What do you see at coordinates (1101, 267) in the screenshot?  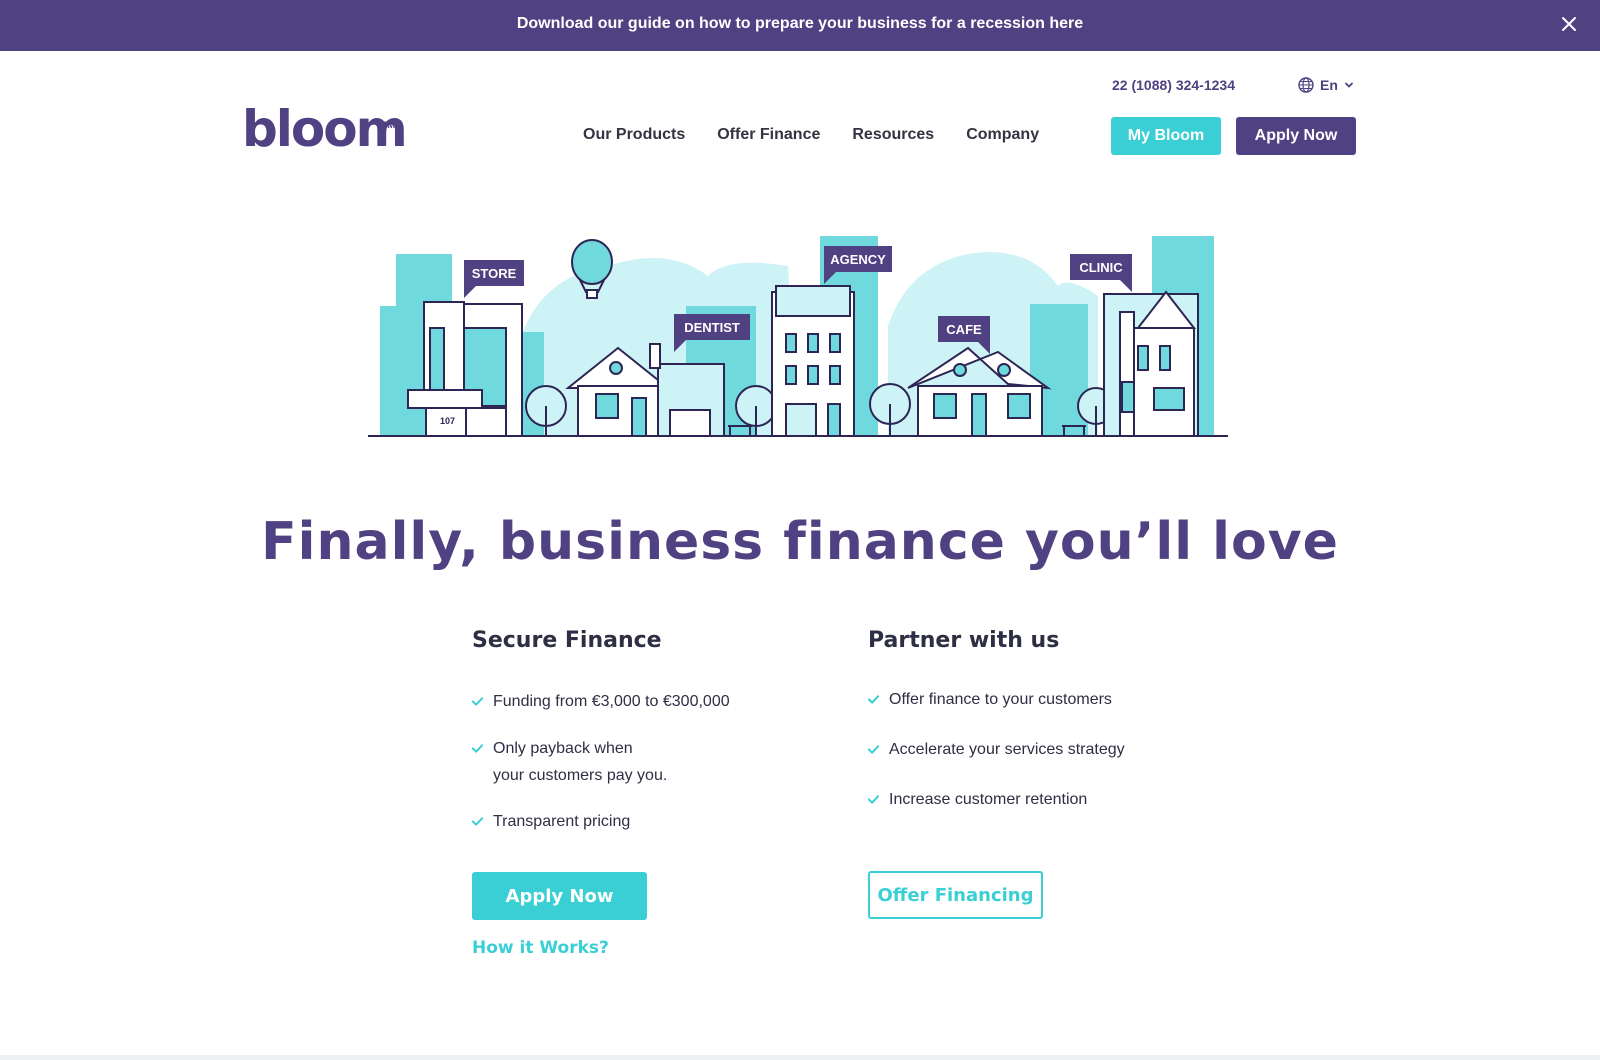 I see `label-clinic-text: CLINIC` at bounding box center [1101, 267].